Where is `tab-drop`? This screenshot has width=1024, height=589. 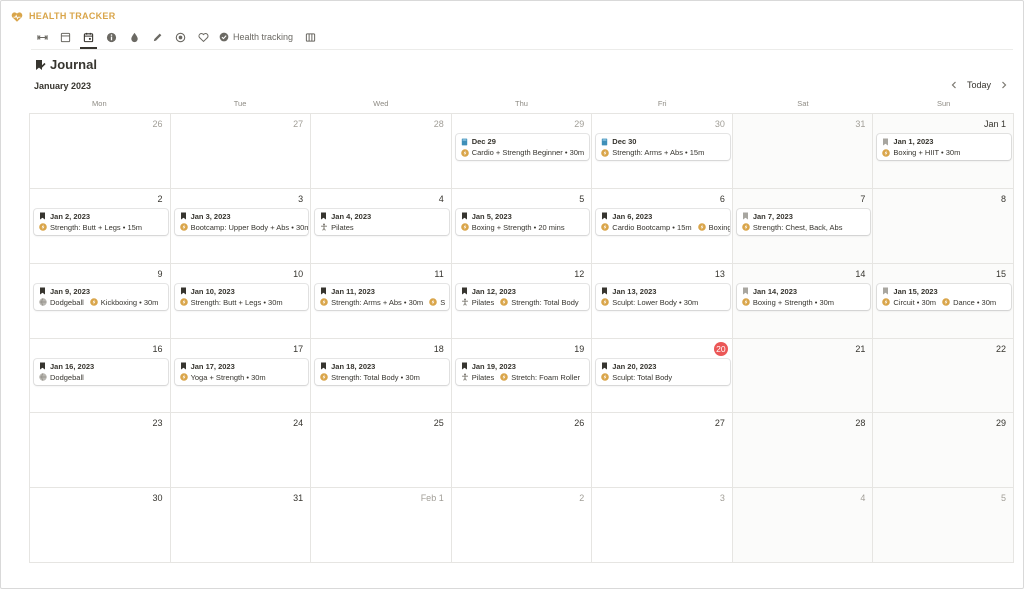
tab-drop is located at coordinates (134, 37).